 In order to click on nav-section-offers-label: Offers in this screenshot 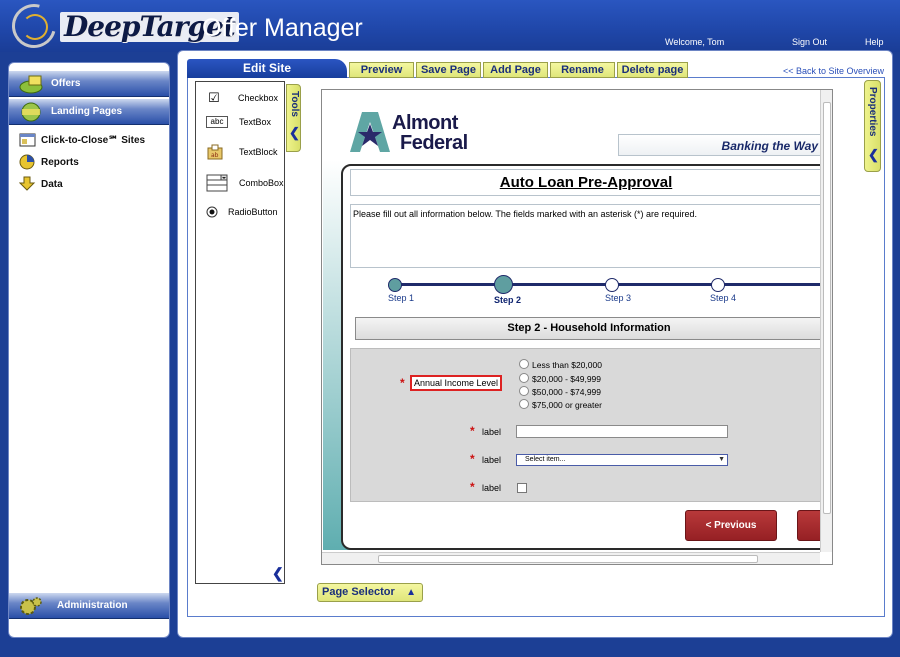, I will do `click(66, 83)`.